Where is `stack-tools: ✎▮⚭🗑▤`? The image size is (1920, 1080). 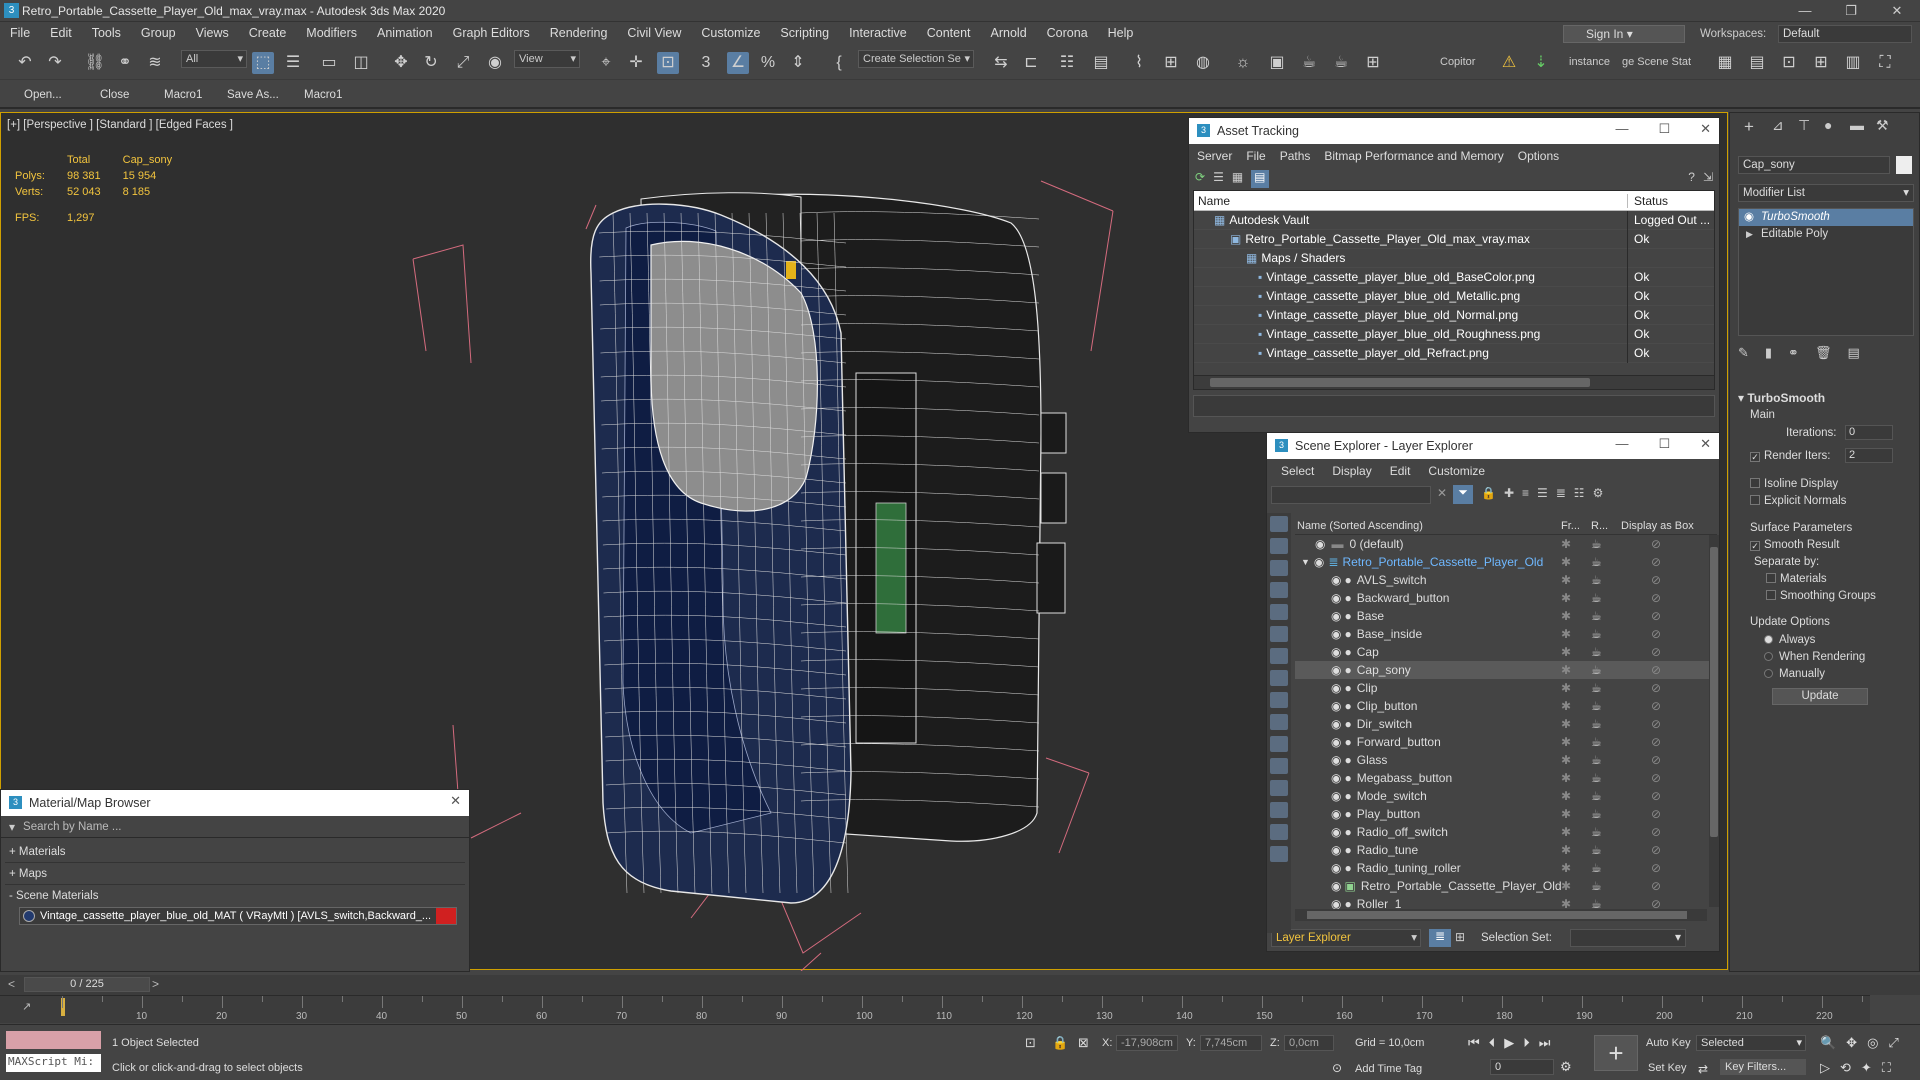
stack-tools: ✎▮⚭🗑▤ is located at coordinates (1826, 355).